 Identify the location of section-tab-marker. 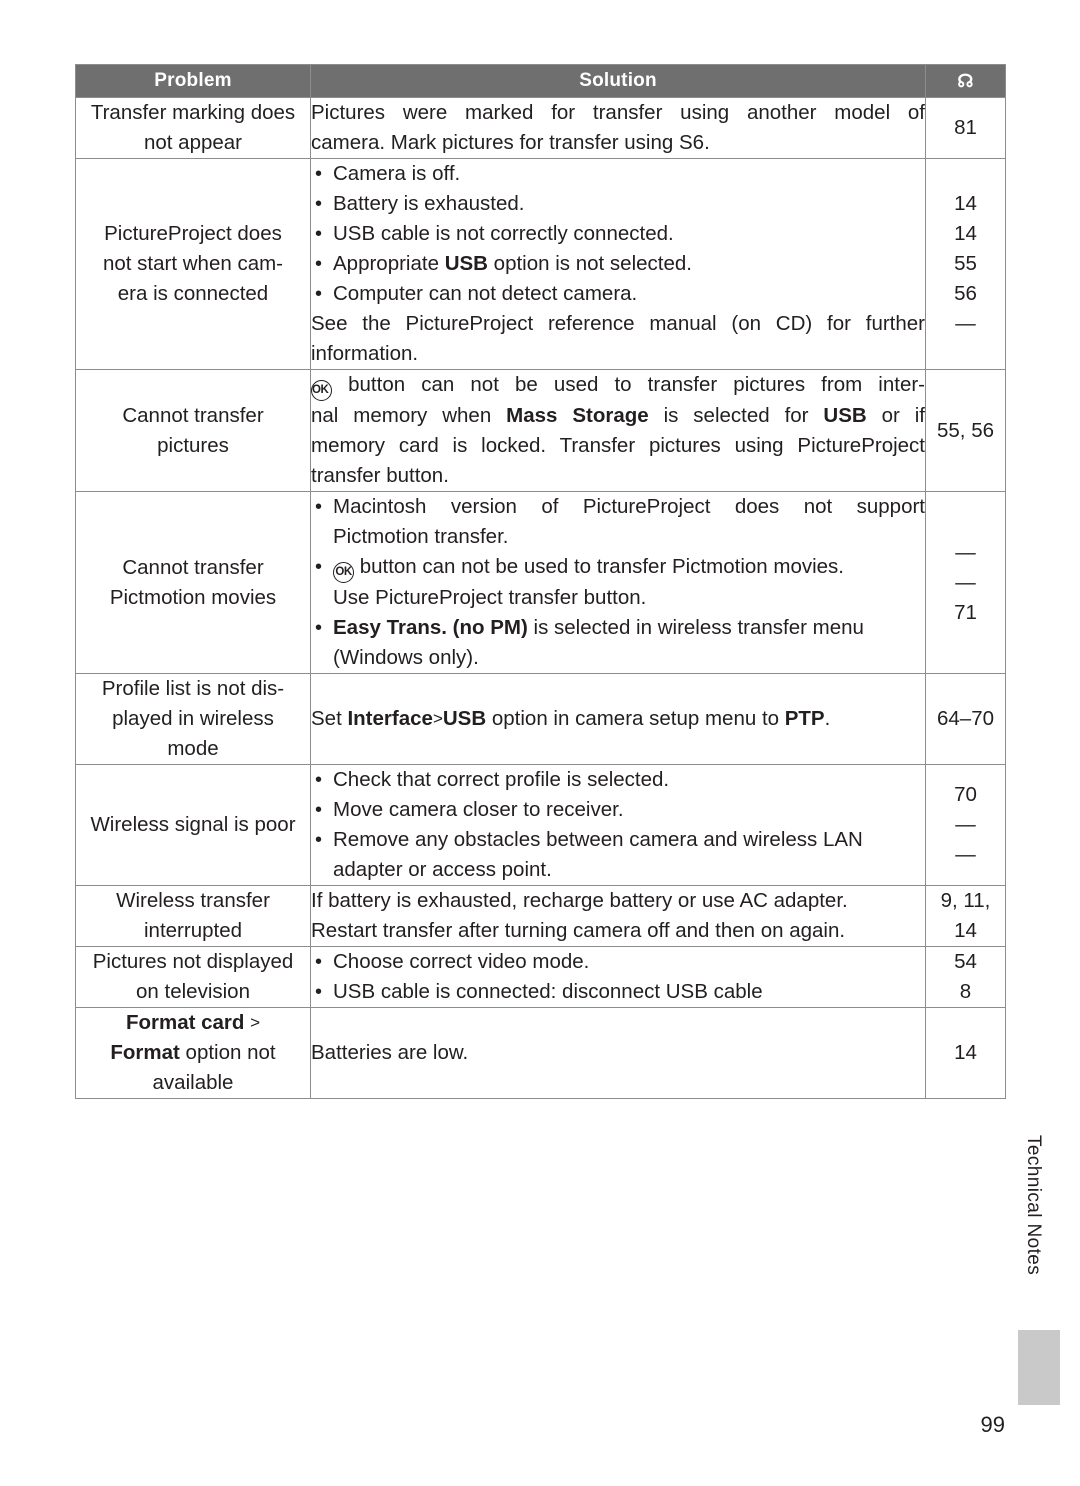
(1039, 1367).